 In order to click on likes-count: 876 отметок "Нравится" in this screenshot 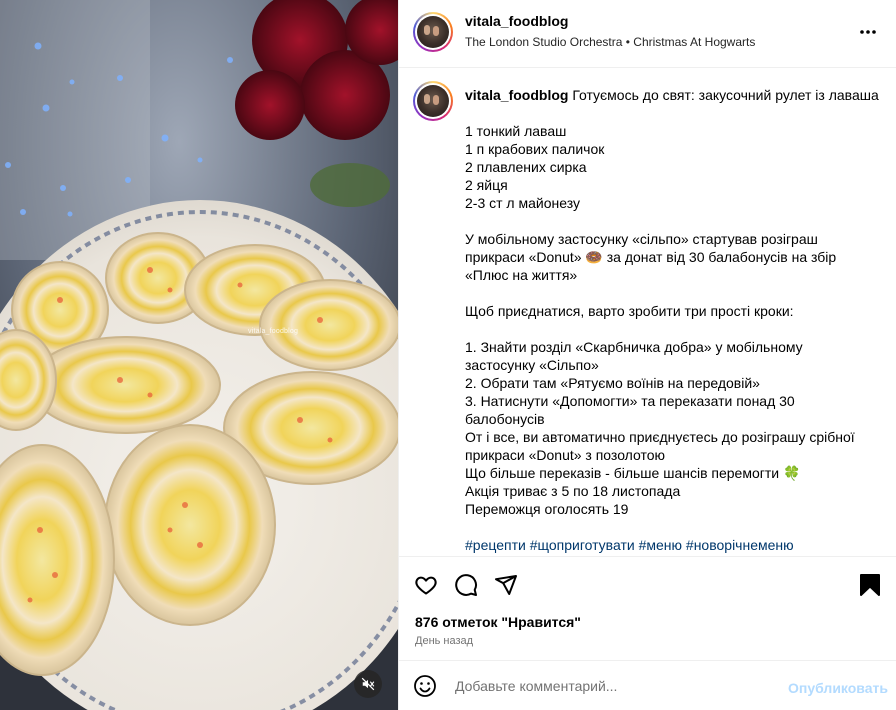, I will do `click(498, 622)`.